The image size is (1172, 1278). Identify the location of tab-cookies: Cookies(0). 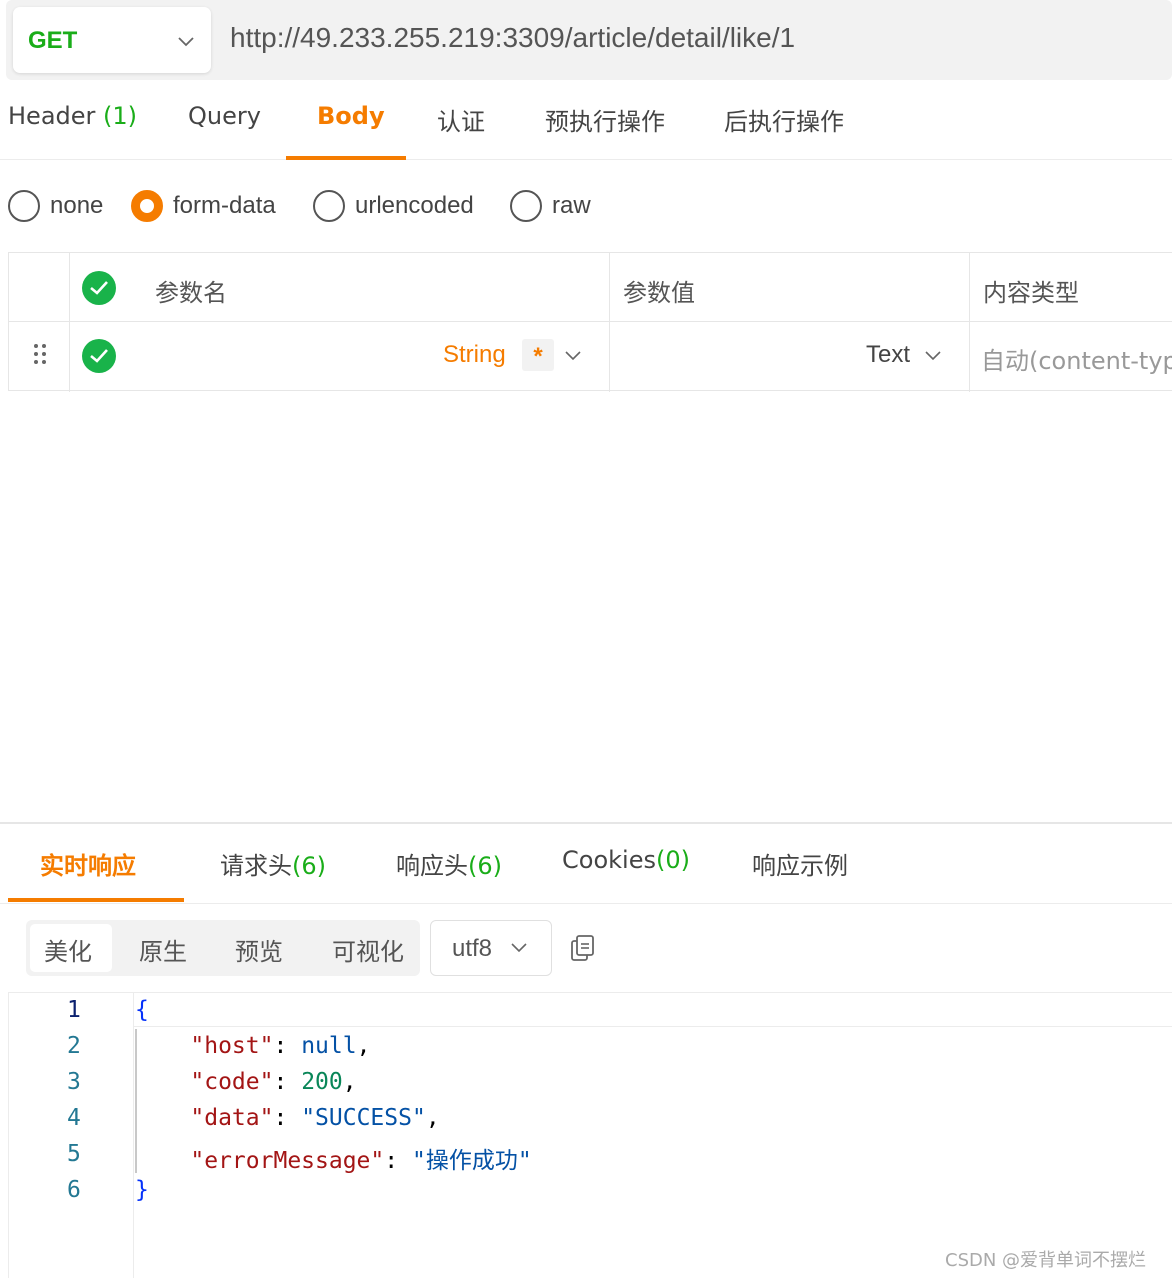
(626, 860).